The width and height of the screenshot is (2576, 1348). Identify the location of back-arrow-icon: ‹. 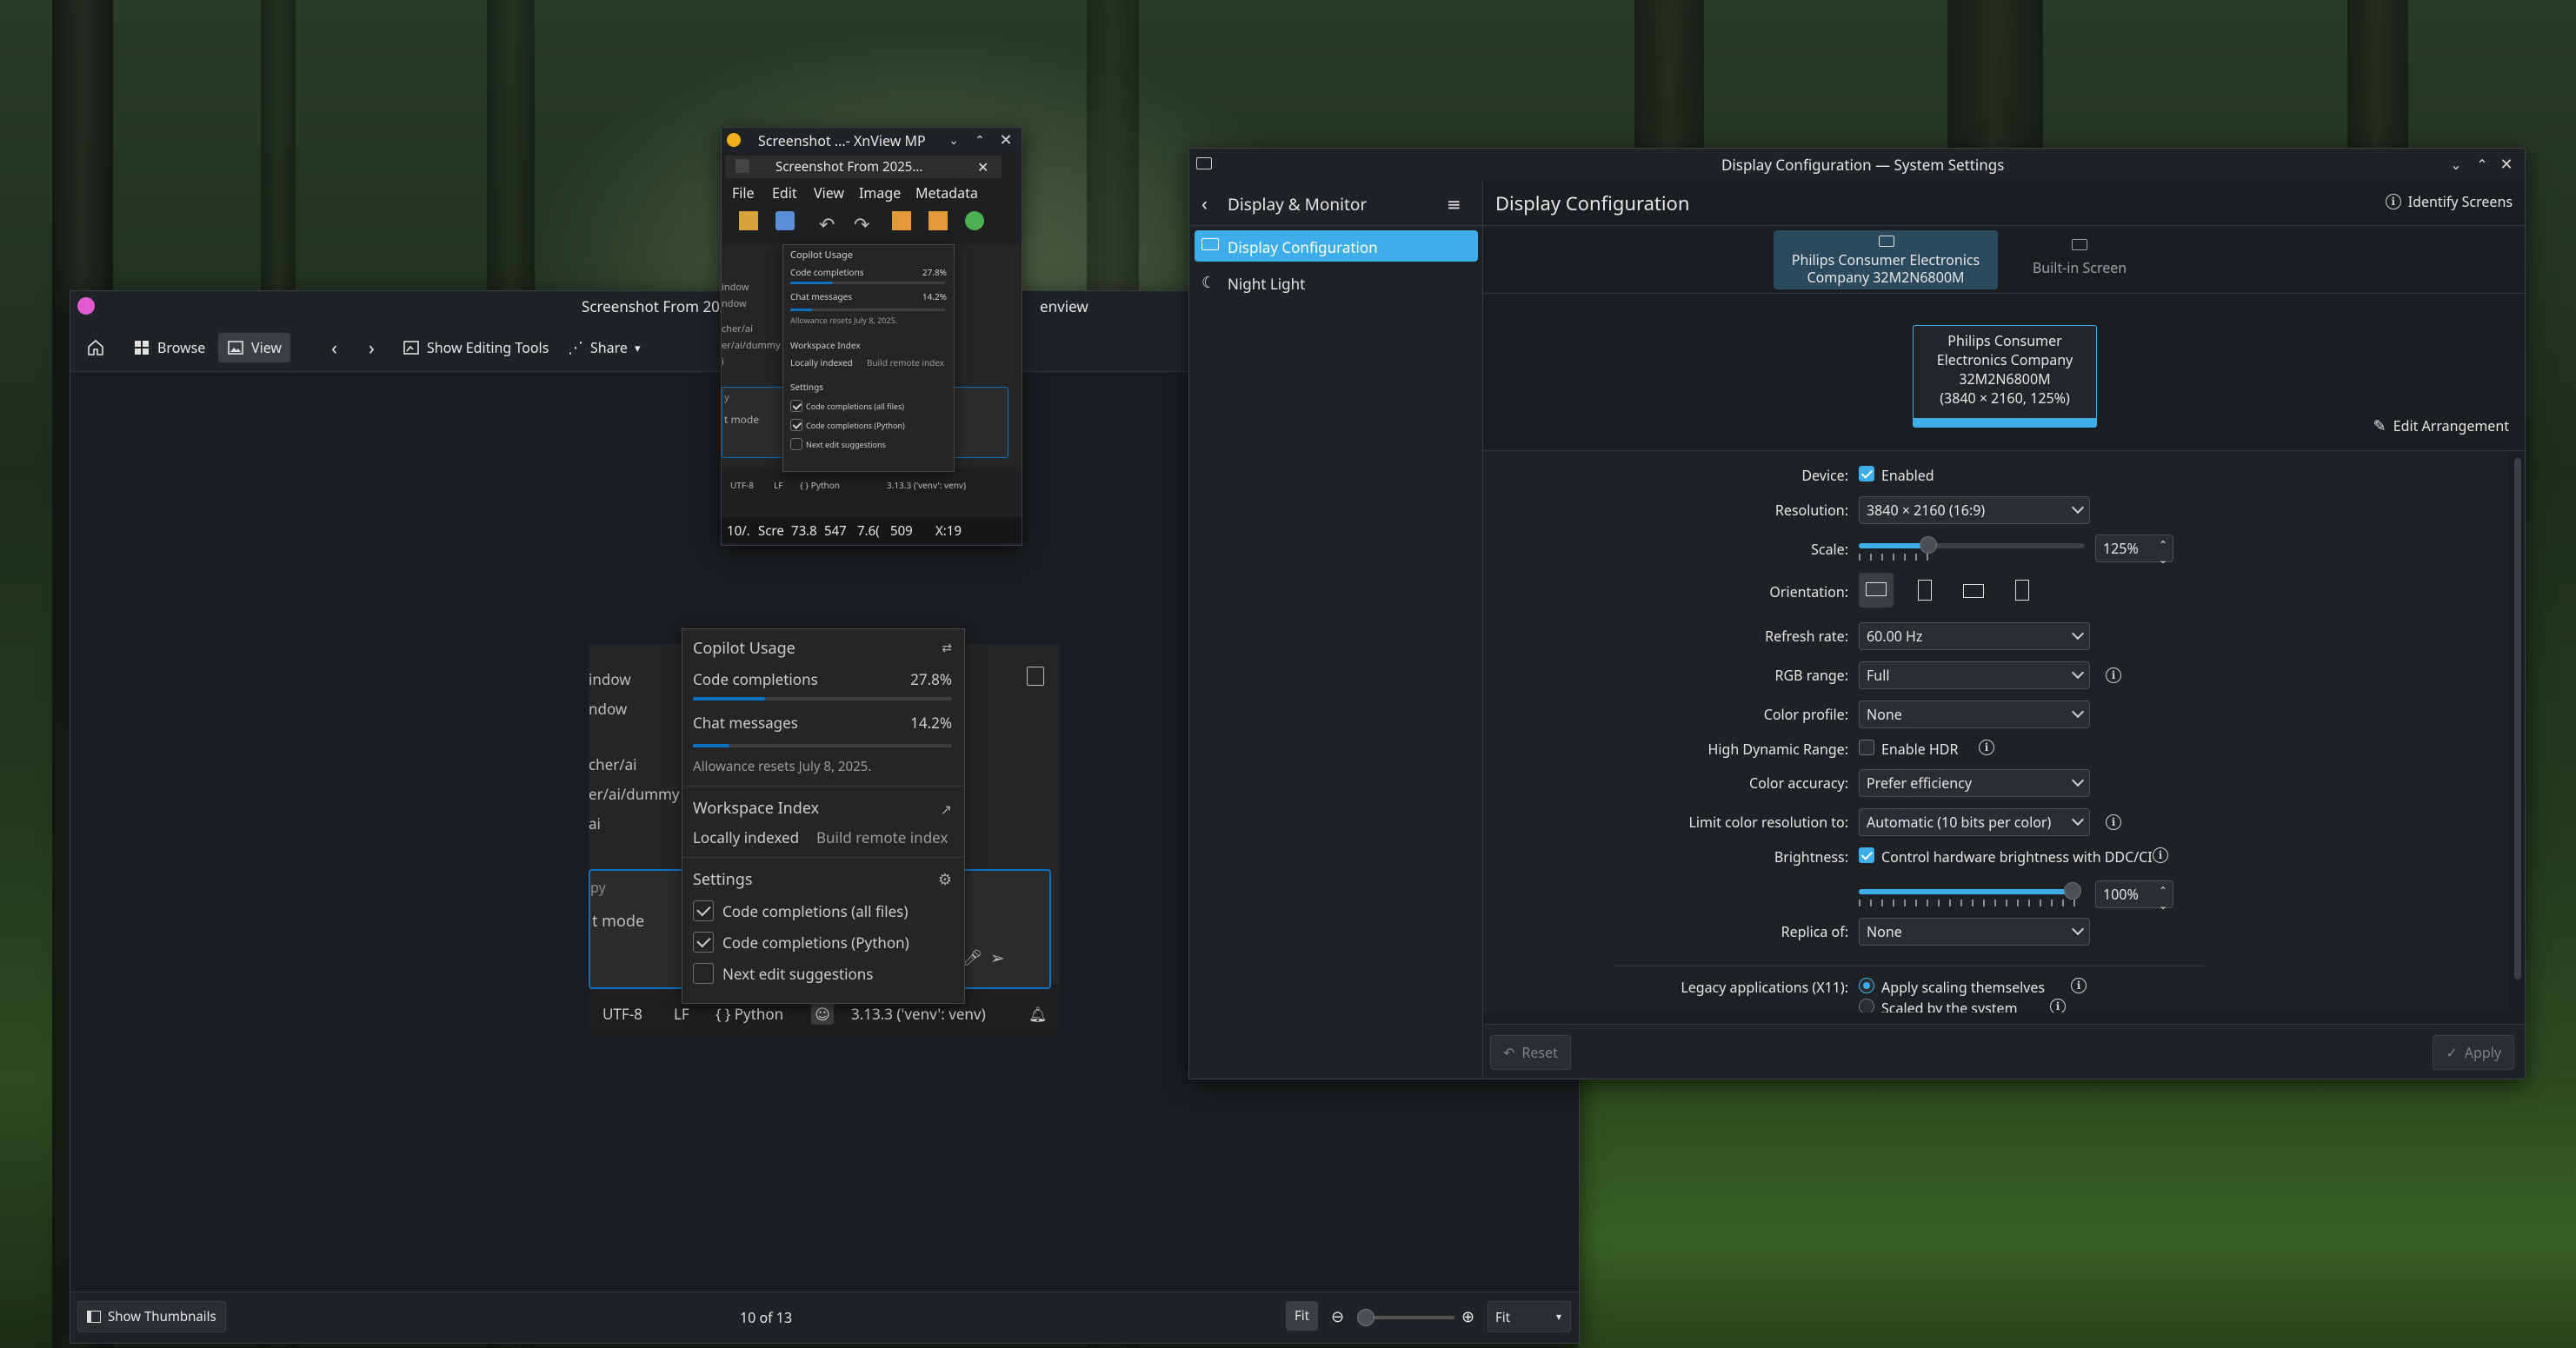
(1204, 203).